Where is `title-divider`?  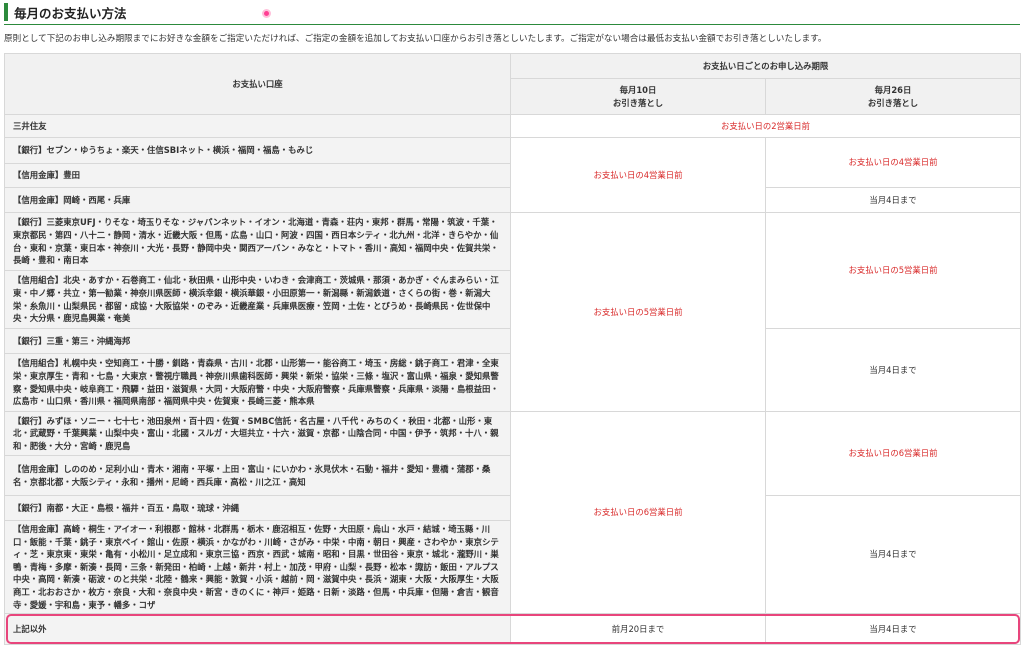
title-divider is located at coordinates (512, 24).